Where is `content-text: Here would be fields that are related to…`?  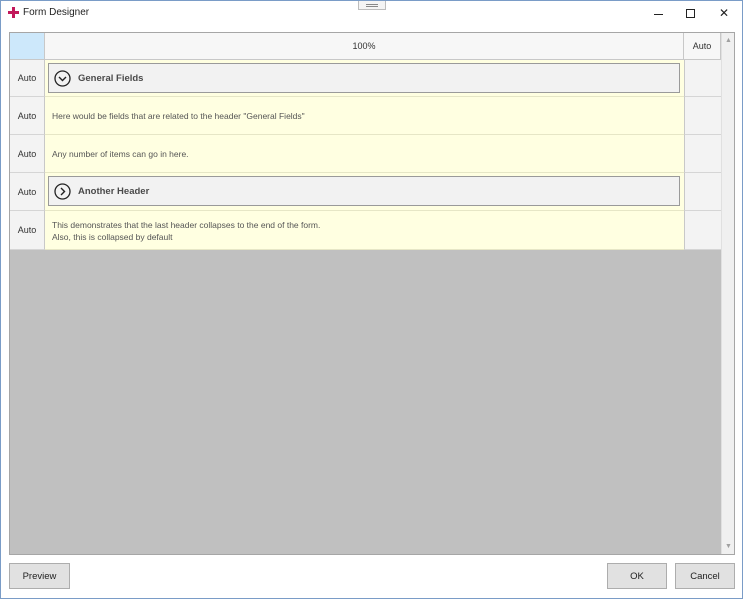
content-text: Here would be fields that are related to… is located at coordinates (178, 116).